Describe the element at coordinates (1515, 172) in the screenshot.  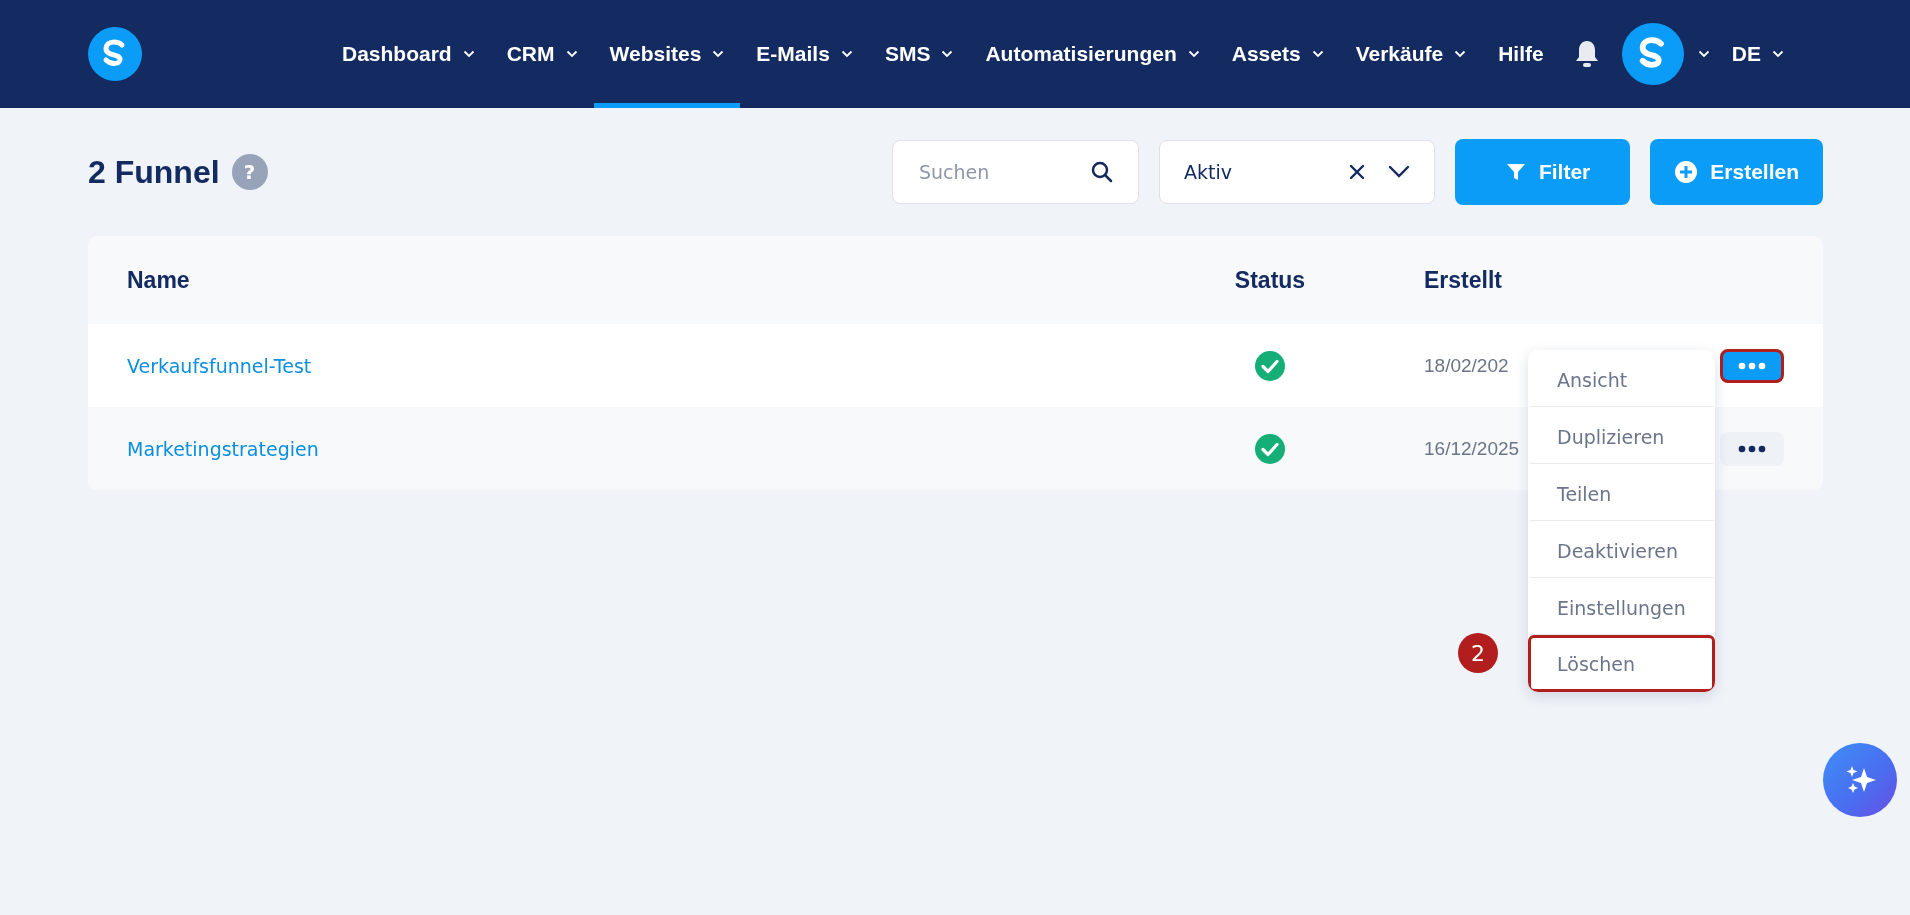
I see `filter-icon` at that location.